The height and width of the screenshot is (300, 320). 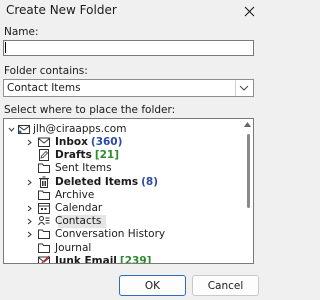 What do you see at coordinates (107, 155) in the screenshot?
I see `tree-item-count: [21]` at bounding box center [107, 155].